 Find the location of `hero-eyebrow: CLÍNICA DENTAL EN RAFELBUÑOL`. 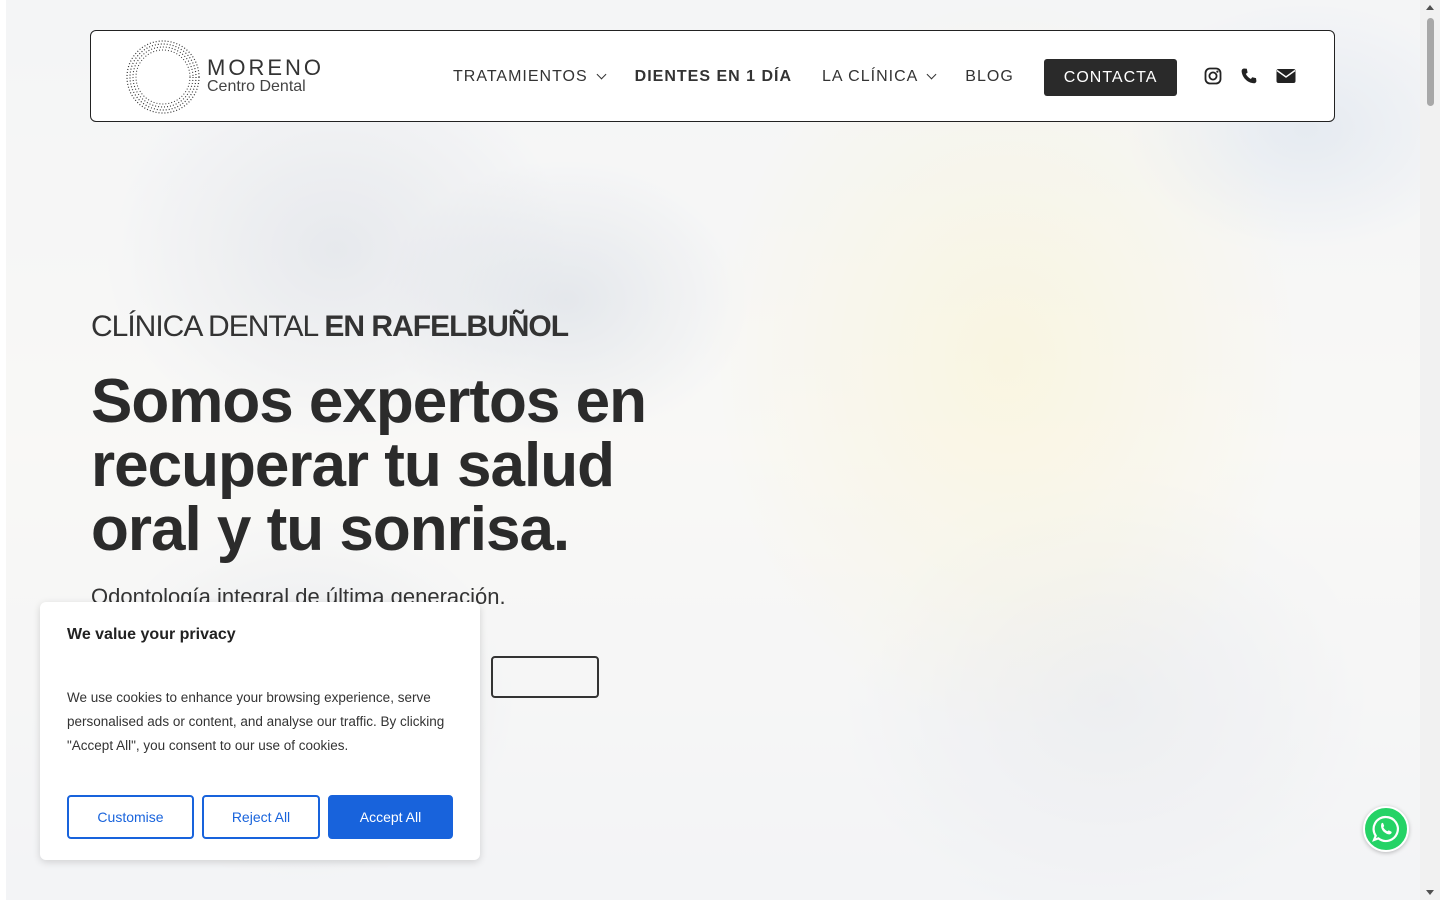

hero-eyebrow: CLÍNICA DENTAL EN RAFELBUÑOL is located at coordinates (401, 327).